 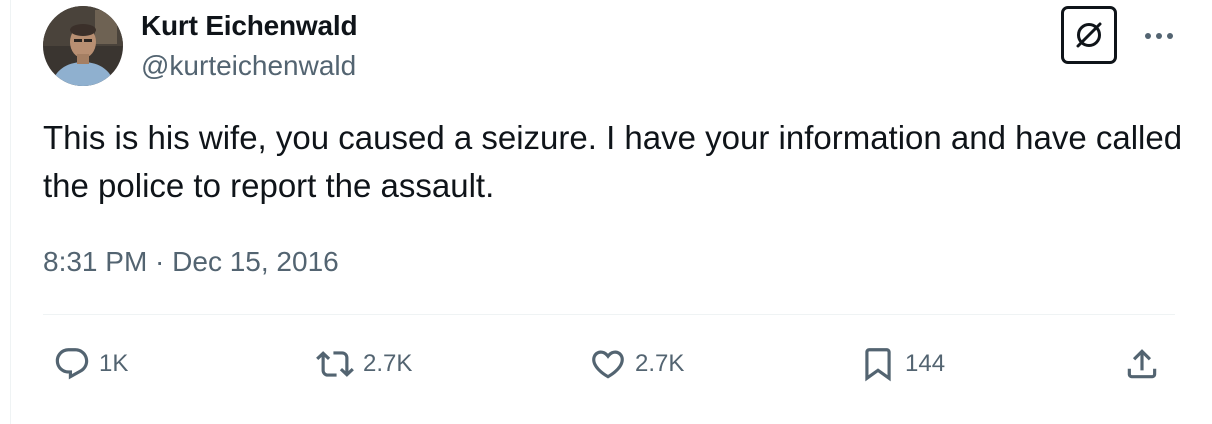 What do you see at coordinates (608, 364) in the screenshot?
I see `like-icon` at bounding box center [608, 364].